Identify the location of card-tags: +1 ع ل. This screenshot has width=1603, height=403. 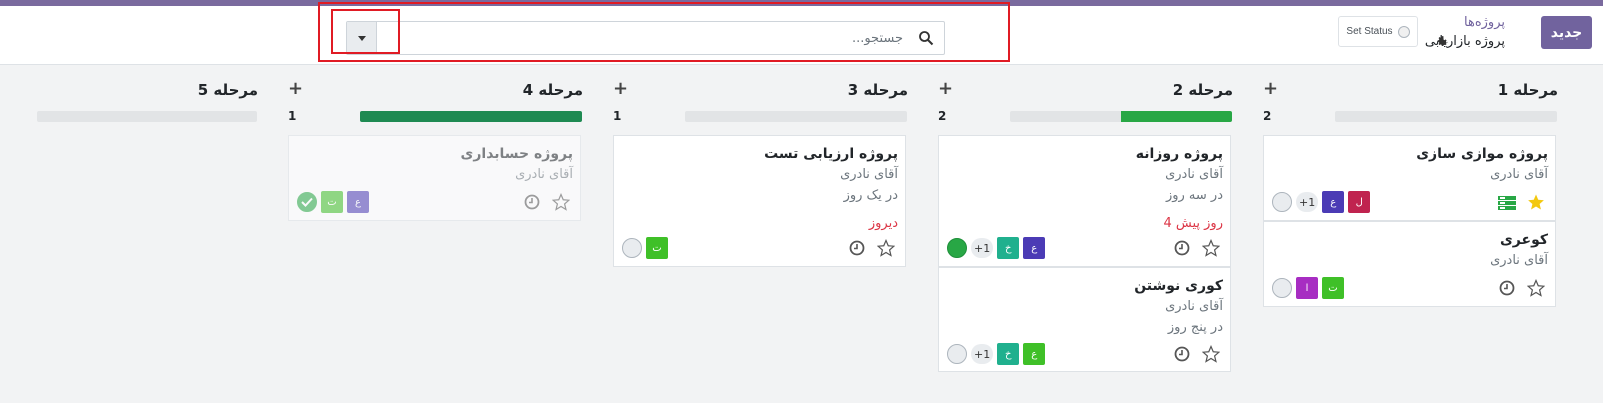
(1321, 202).